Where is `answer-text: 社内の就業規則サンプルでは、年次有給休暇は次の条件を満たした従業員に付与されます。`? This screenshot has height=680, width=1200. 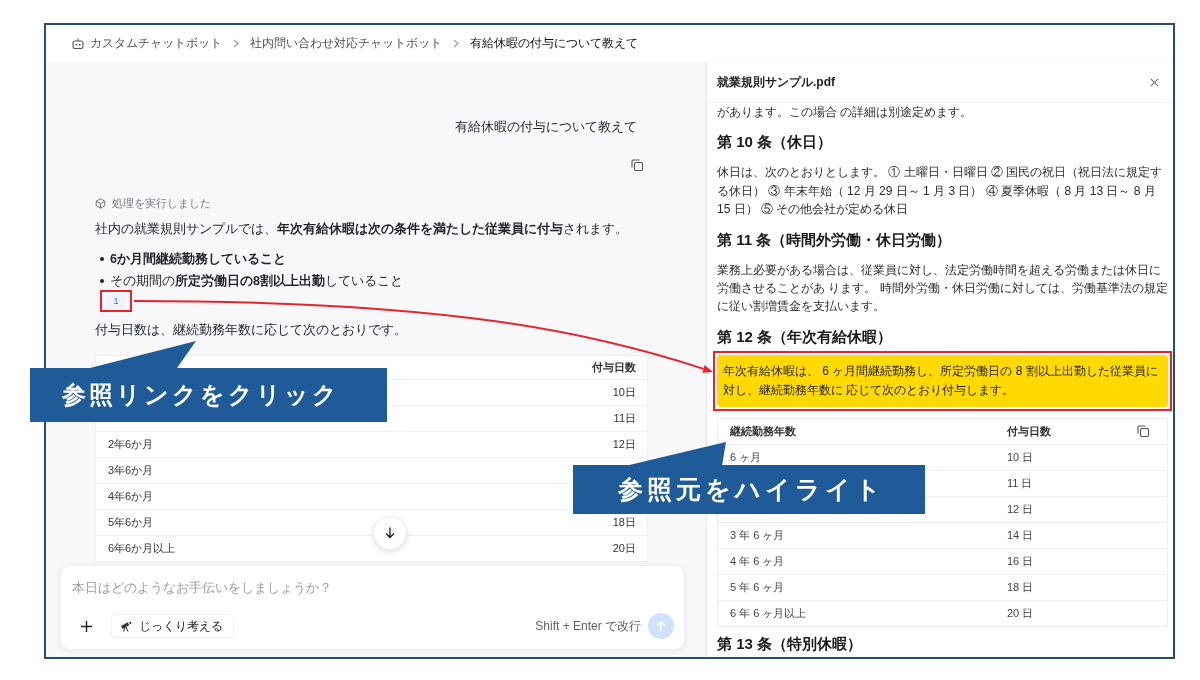 answer-text: 社内の就業規則サンプルでは、年次有給休暇は次の条件を満たした従業員に付与されます。 is located at coordinates (362, 229).